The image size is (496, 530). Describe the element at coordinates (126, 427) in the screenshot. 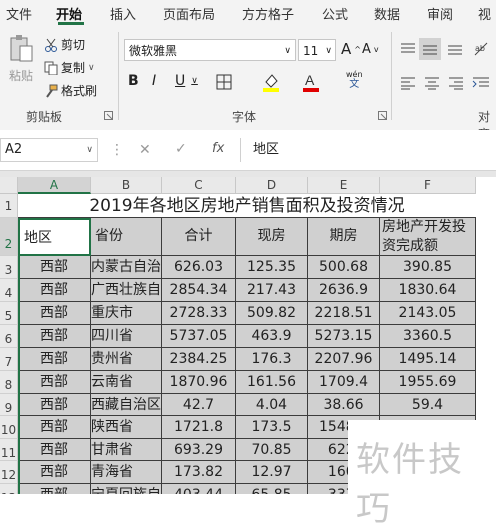

I see `data-cell: 陕西省` at that location.